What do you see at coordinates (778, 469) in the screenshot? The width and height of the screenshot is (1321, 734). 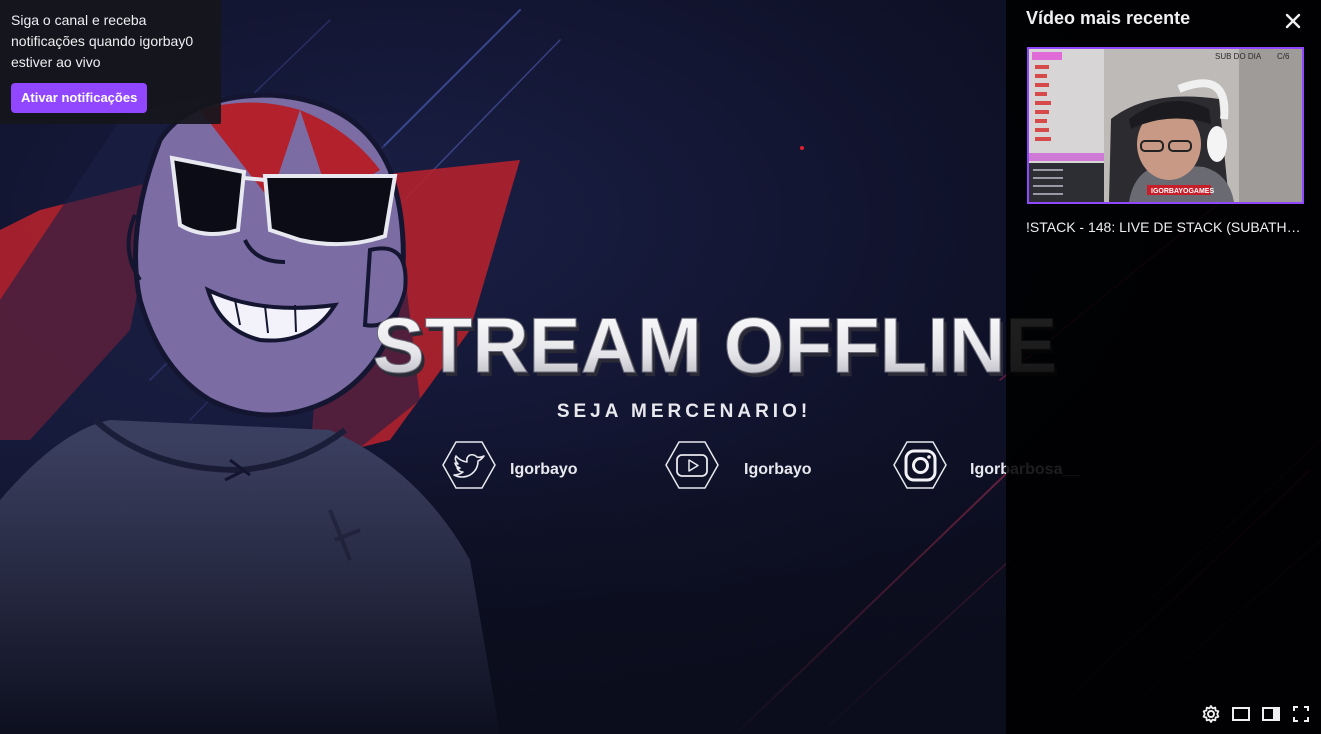 I see `youtube-handle: Igorbayo` at bounding box center [778, 469].